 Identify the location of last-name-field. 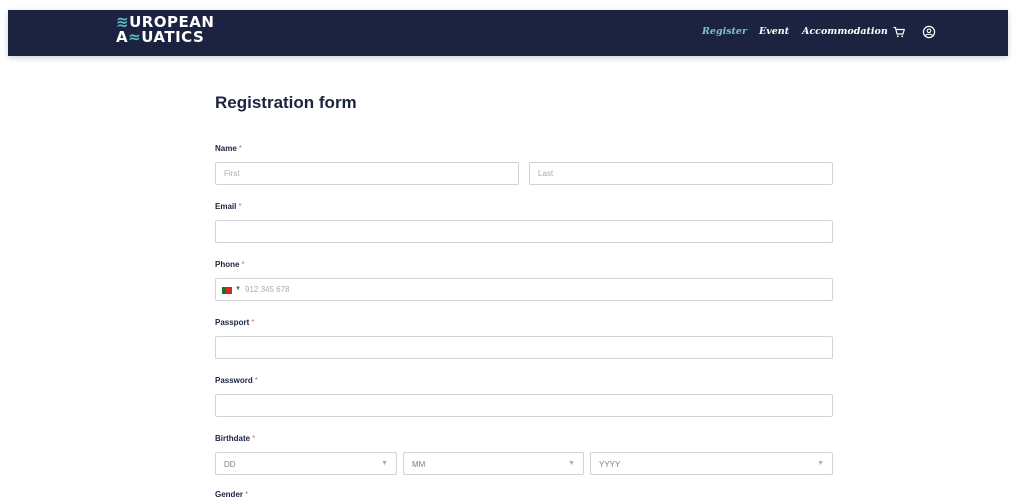
(681, 173).